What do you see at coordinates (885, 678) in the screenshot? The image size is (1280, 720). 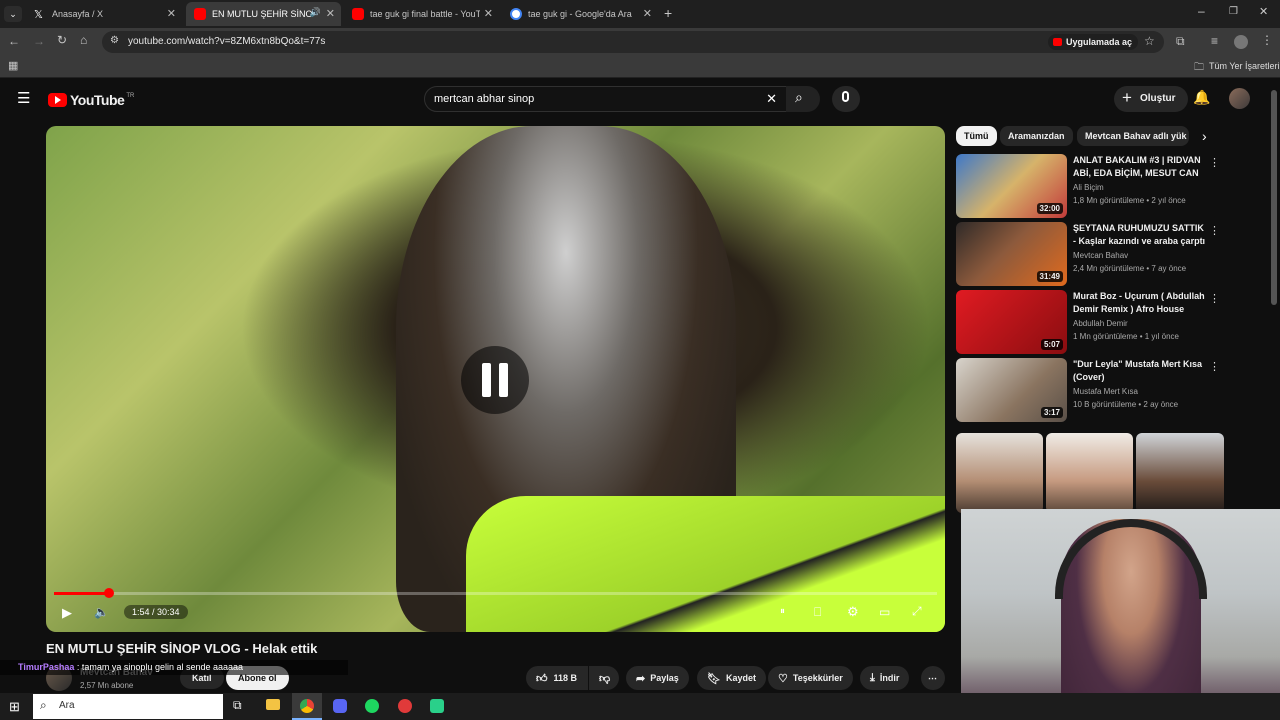 I see `download-button: ⤓ İndir` at bounding box center [885, 678].